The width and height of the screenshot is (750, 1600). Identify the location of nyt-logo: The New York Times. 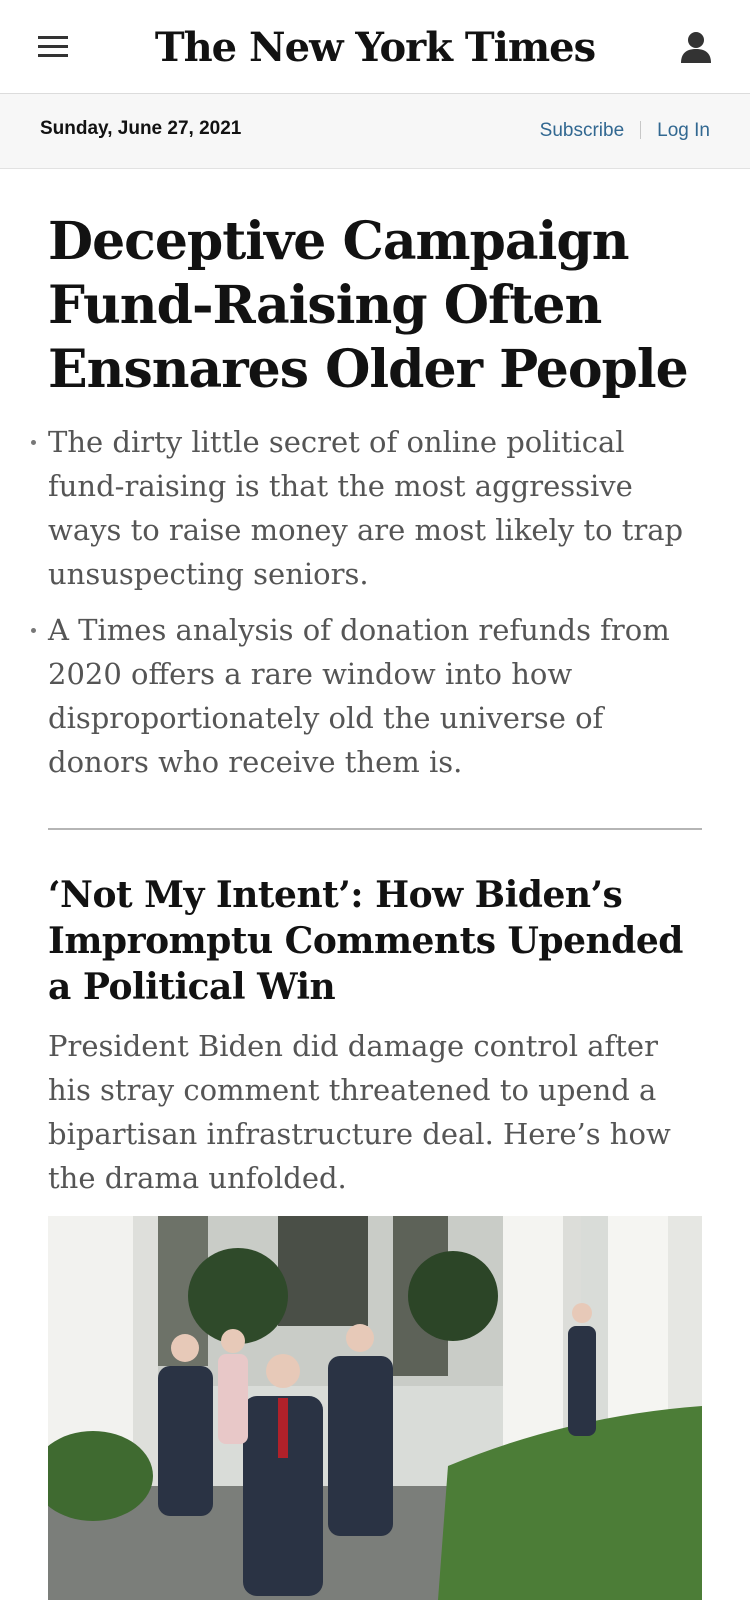
(375, 48).